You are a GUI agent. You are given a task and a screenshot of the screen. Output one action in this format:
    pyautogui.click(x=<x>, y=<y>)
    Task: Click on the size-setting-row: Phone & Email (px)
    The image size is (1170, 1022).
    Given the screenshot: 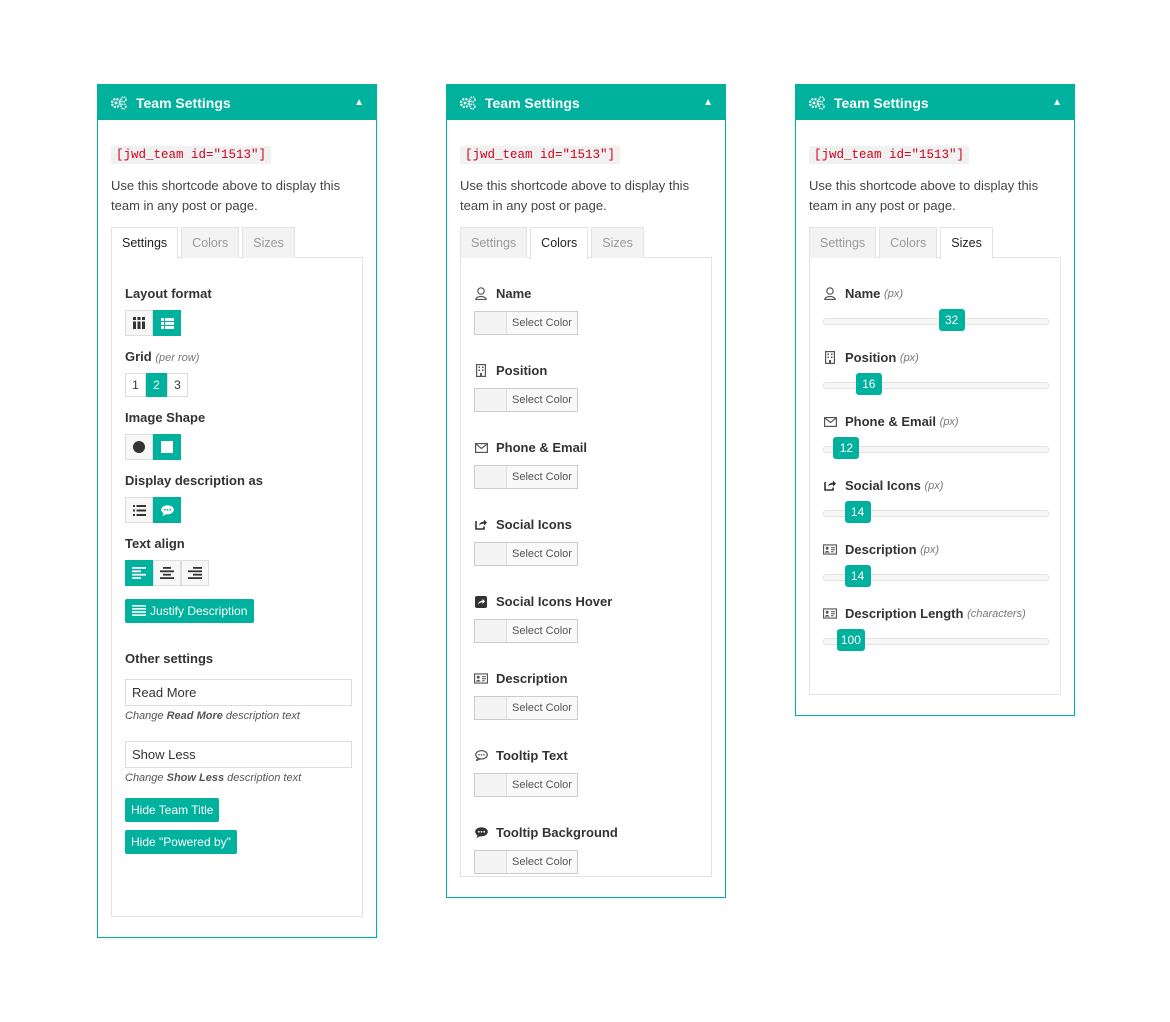 What is the action you would take?
    pyautogui.click(x=935, y=421)
    